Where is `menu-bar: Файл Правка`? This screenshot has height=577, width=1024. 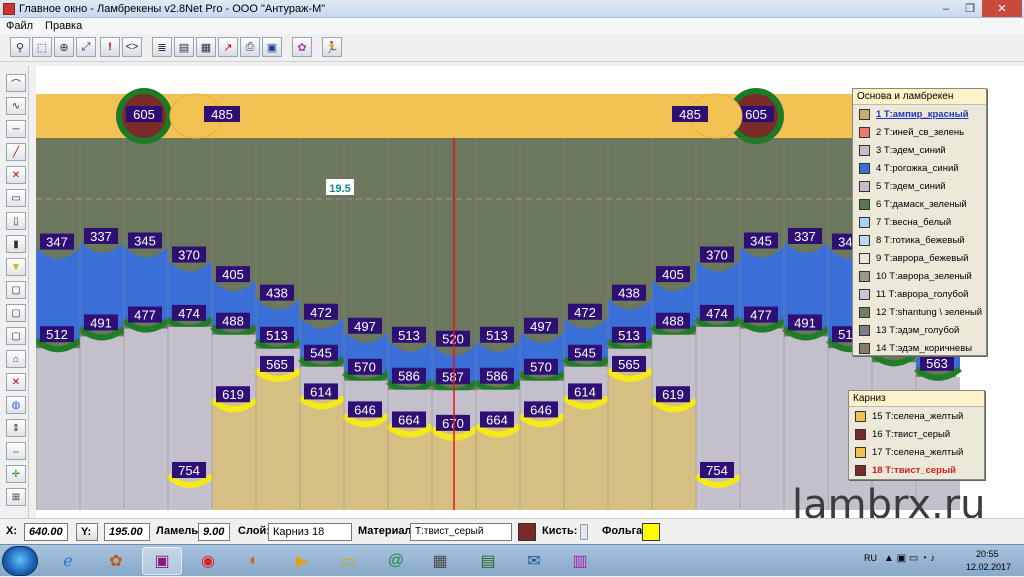
menu-bar: Файл Правка is located at coordinates (512, 26).